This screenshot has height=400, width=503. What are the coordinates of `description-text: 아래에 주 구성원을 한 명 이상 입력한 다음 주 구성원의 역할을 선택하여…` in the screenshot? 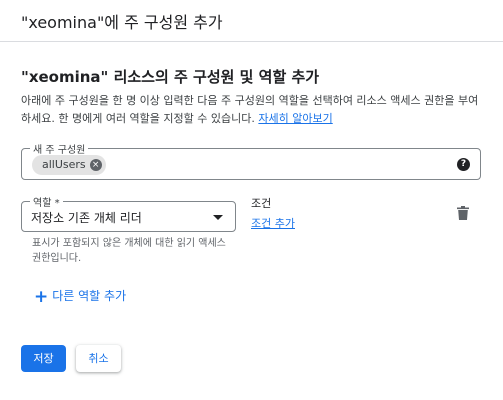 It's located at (250, 109).